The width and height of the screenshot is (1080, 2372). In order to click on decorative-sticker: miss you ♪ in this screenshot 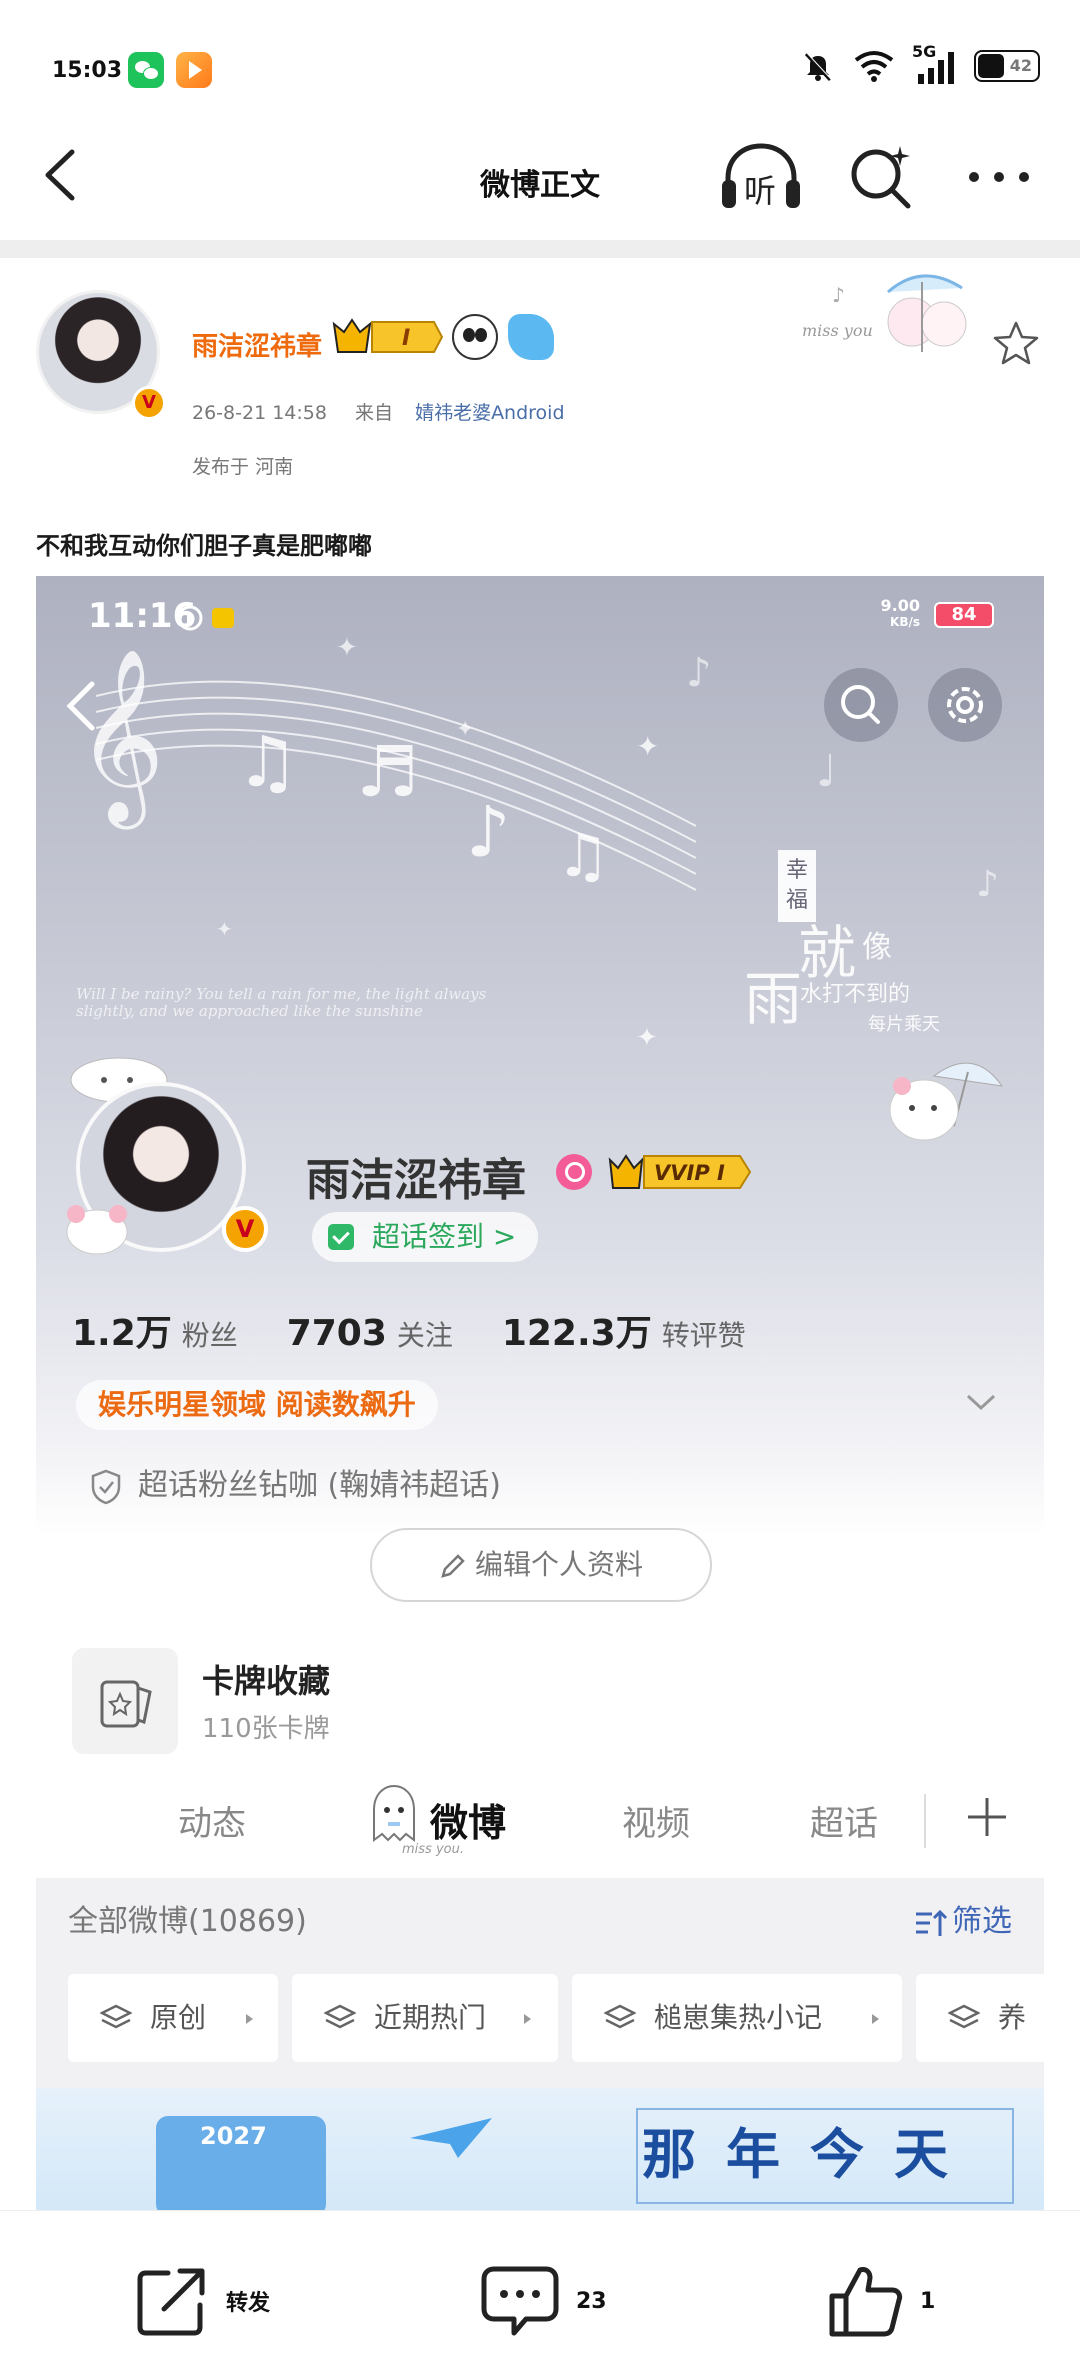, I will do `click(884, 313)`.